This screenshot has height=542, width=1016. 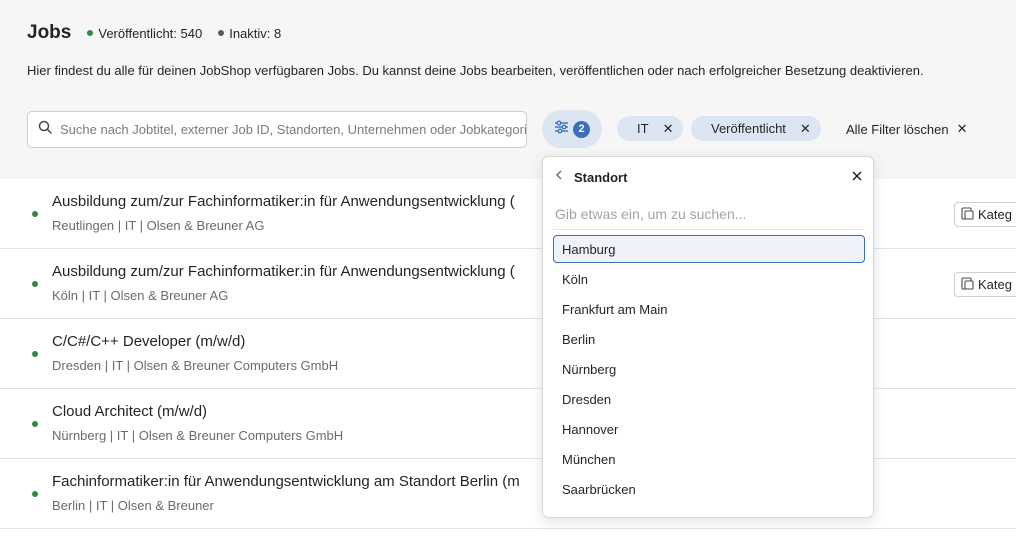 I want to click on published-count: Veröffentlicht: 540, so click(x=150, y=33).